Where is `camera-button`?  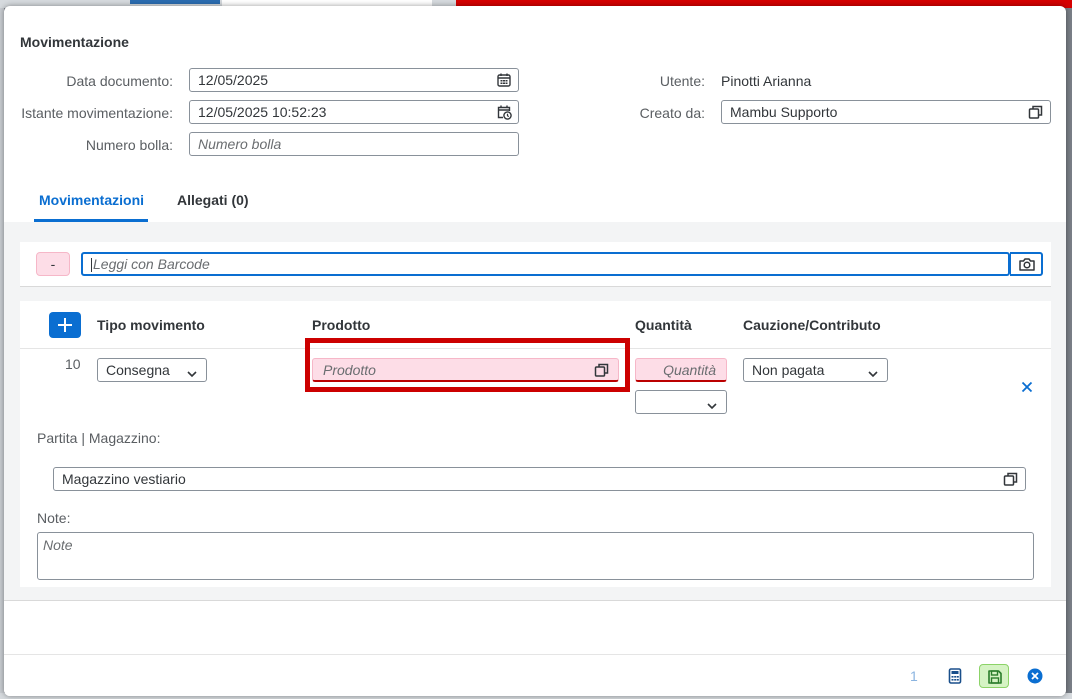
camera-button is located at coordinates (1026, 264).